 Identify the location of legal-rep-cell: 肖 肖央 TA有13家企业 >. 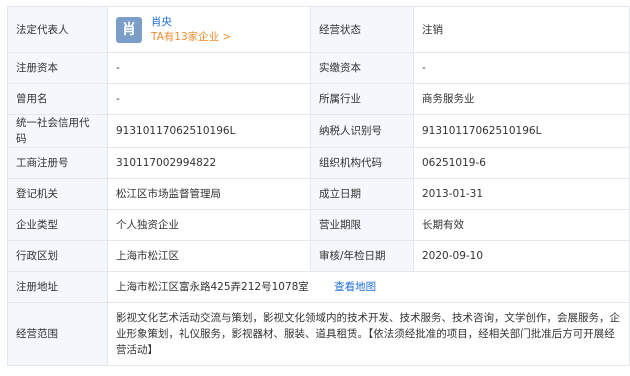
(209, 29).